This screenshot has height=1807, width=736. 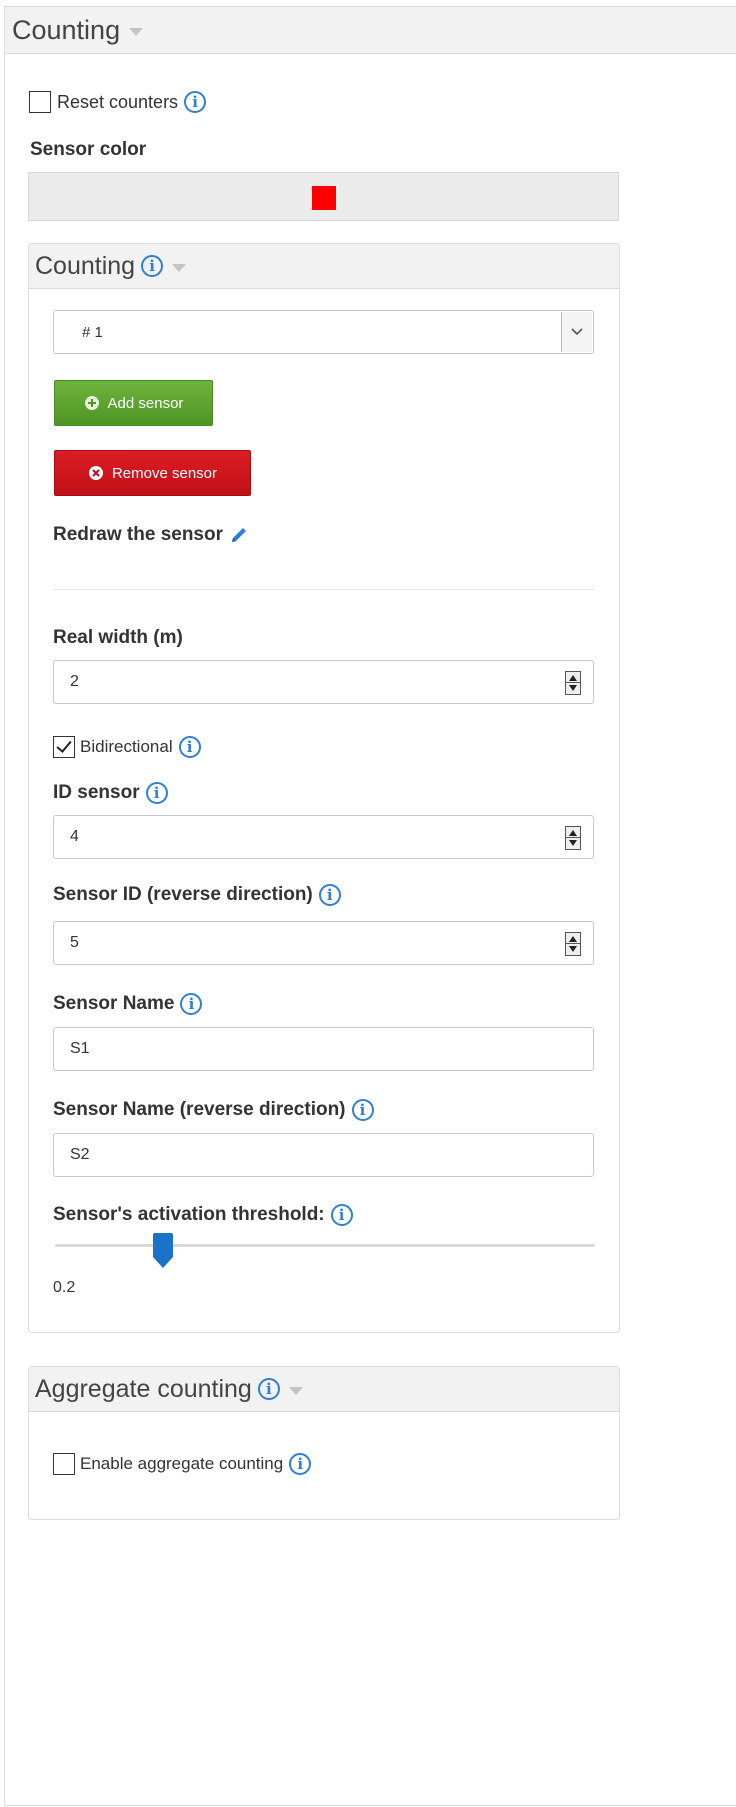 I want to click on counting-panel-header: Counting i, so click(x=324, y=266).